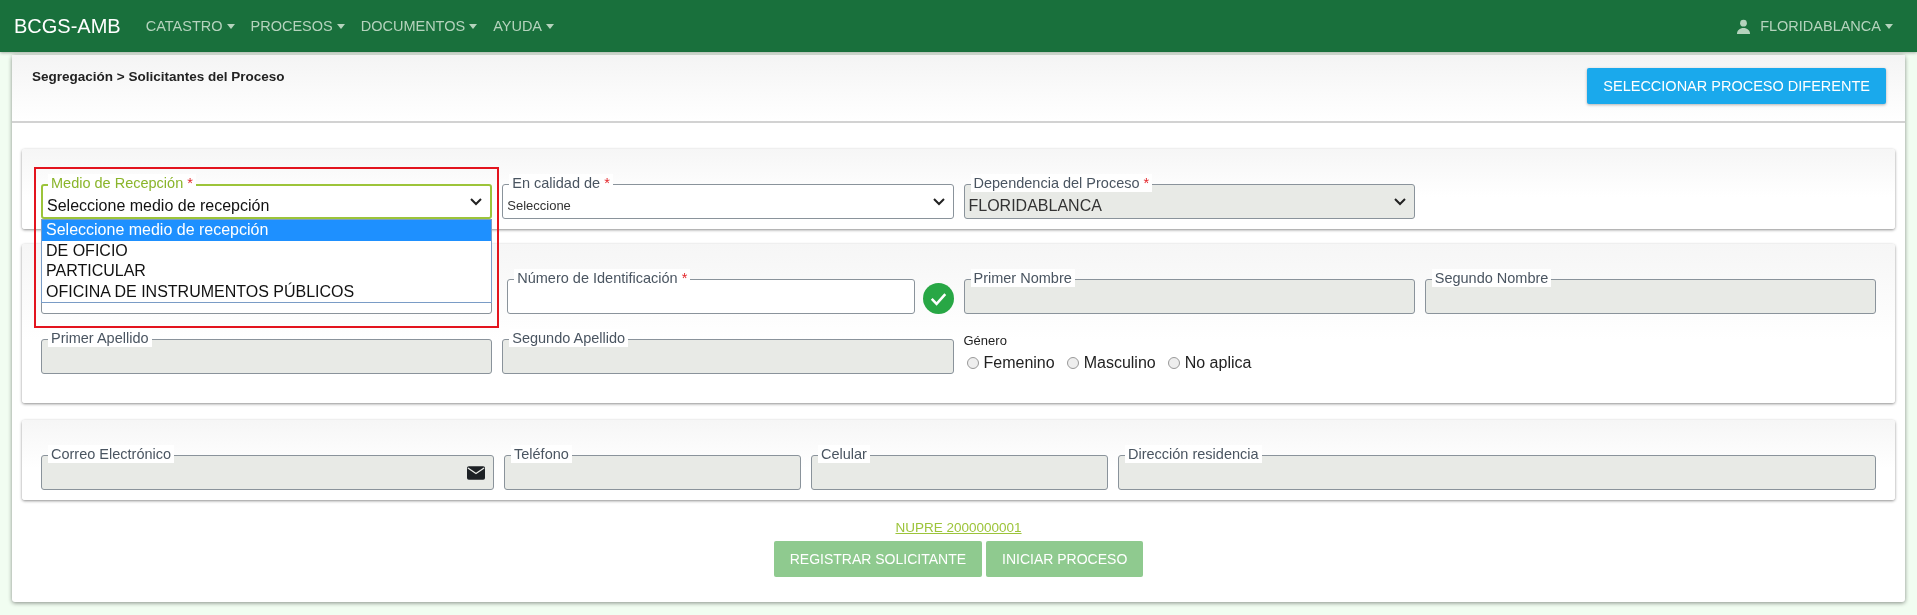 The image size is (1917, 615). Describe the element at coordinates (100, 338) in the screenshot. I see `field-label: Primer Apellido` at that location.